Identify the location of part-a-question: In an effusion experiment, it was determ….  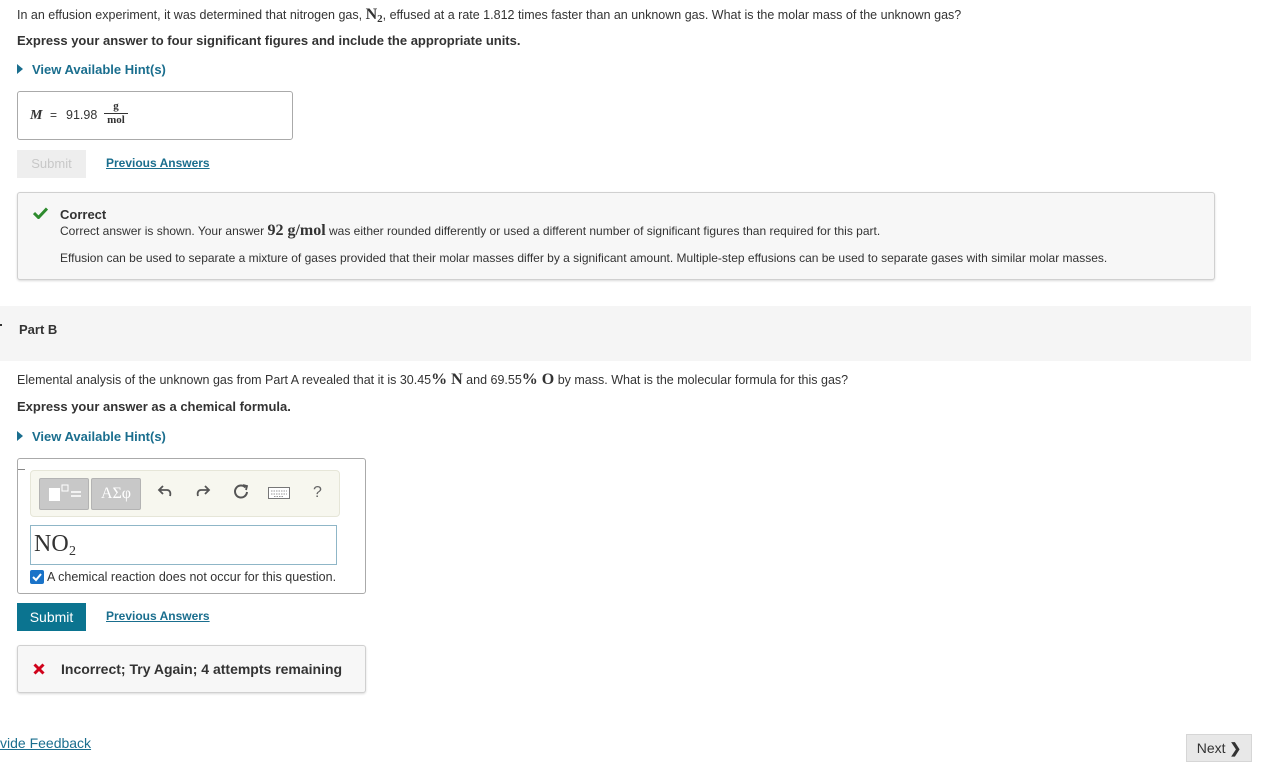
(489, 15).